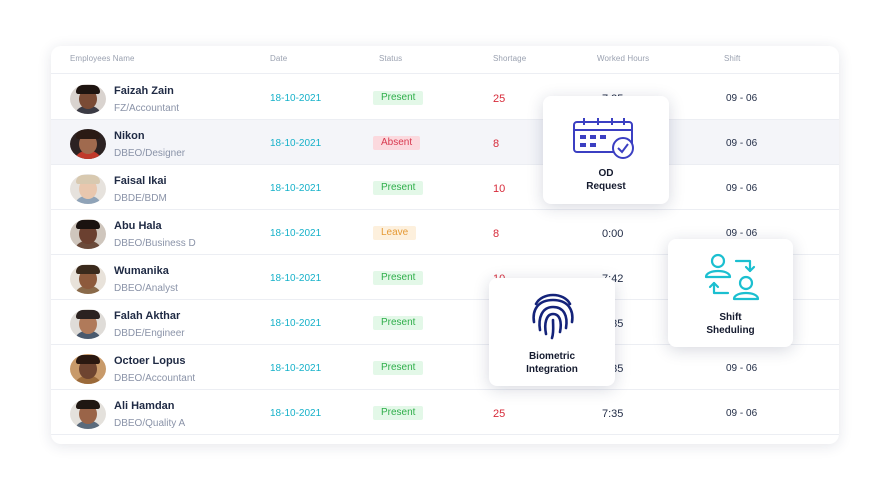  What do you see at coordinates (147, 316) in the screenshot?
I see `employee-name: Falah Akthar` at bounding box center [147, 316].